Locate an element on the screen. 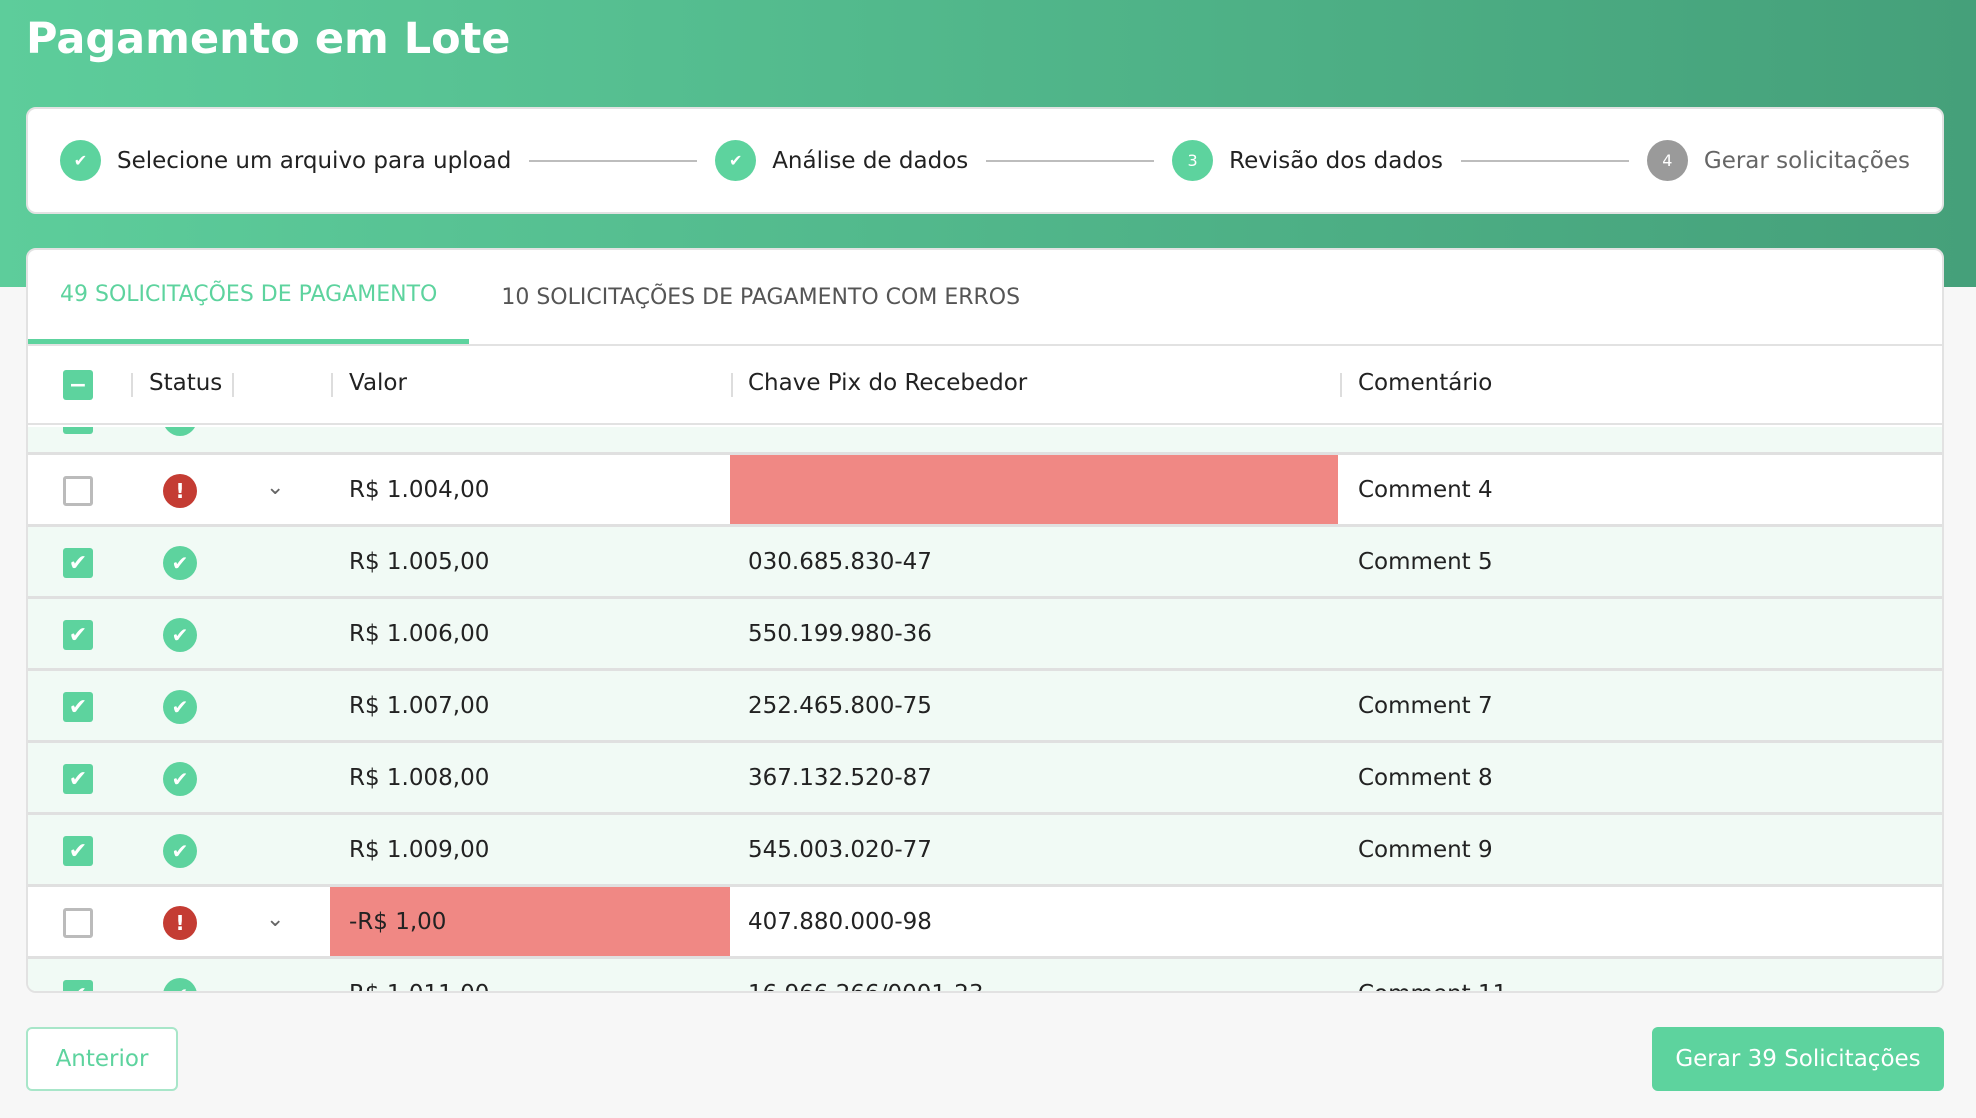  cell-valor: R$ 1.007,00 is located at coordinates (419, 706).